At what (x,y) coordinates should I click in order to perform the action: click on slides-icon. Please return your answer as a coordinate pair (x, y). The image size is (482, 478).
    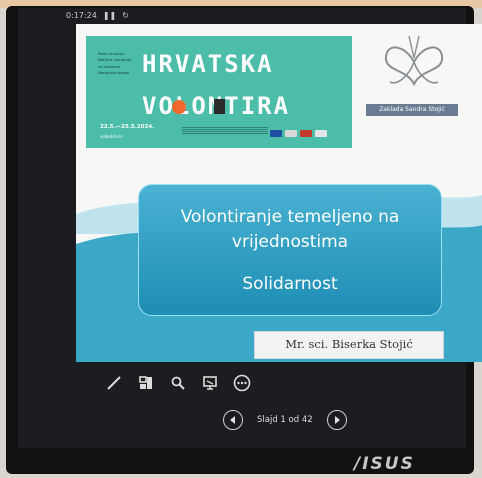
    Looking at the image, I should click on (146, 383).